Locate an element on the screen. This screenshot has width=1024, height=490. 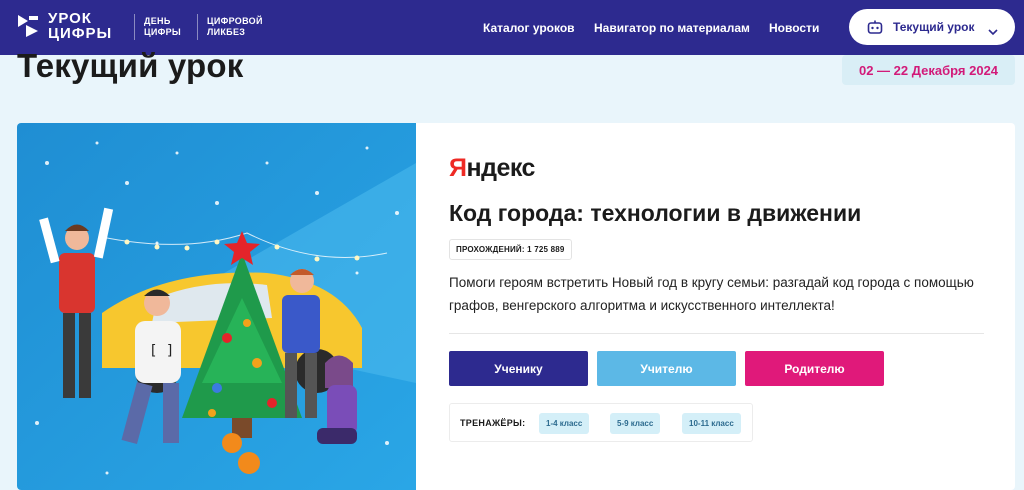
logo-text: УРОК ЦИФРЫ is located at coordinates (80, 26).